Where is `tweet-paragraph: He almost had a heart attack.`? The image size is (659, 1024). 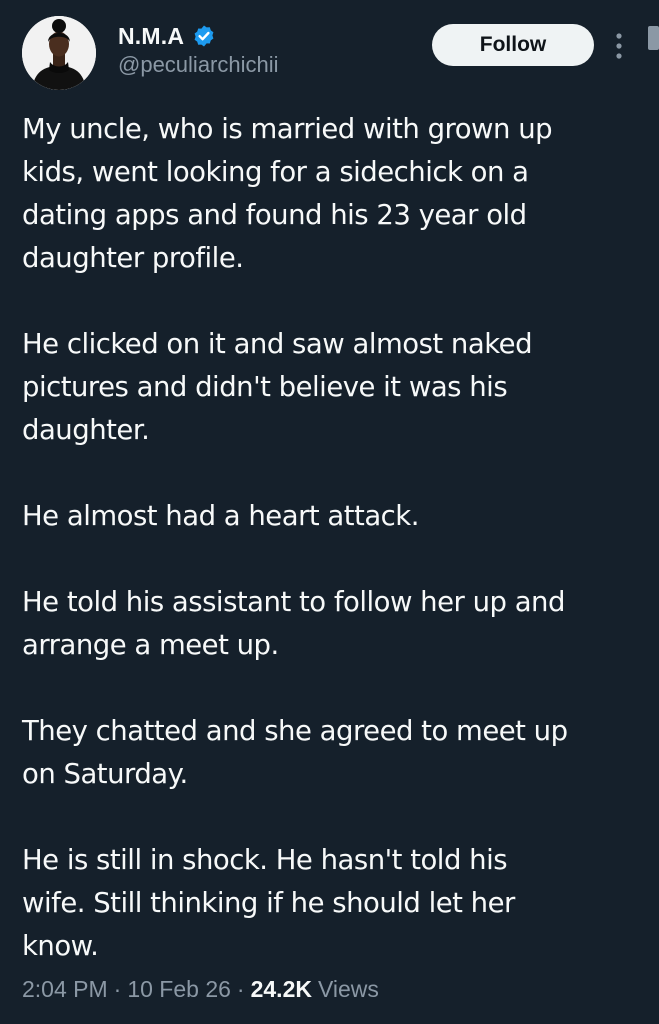
tweet-paragraph: He almost had a heart attack. is located at coordinates (220, 516).